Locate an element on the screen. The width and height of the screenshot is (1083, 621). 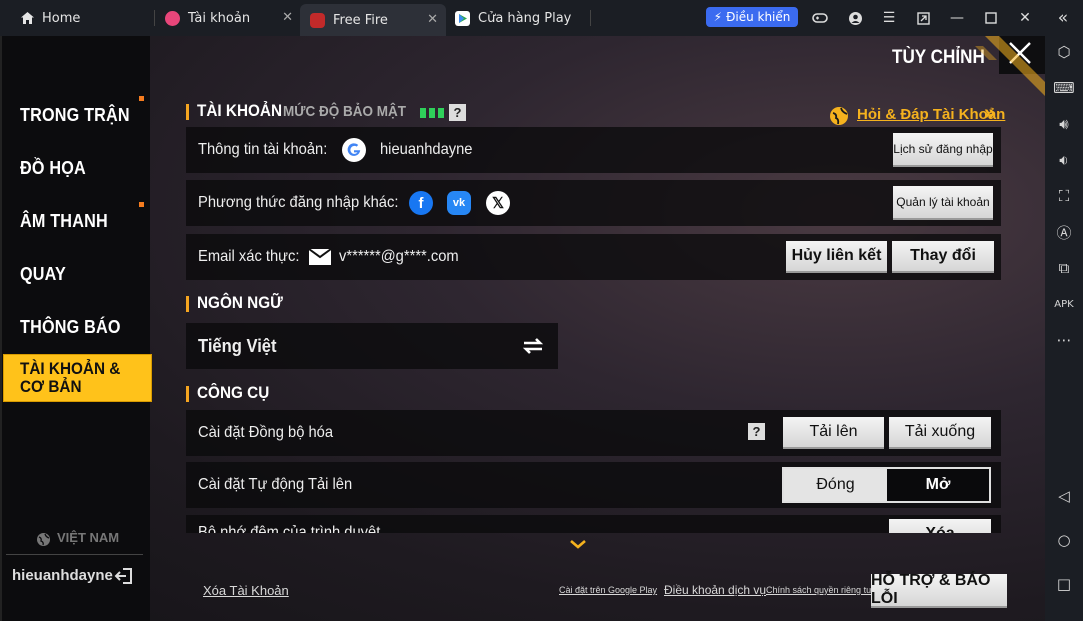
collapse-sidebar-icon: « is located at coordinates (1063, 18).